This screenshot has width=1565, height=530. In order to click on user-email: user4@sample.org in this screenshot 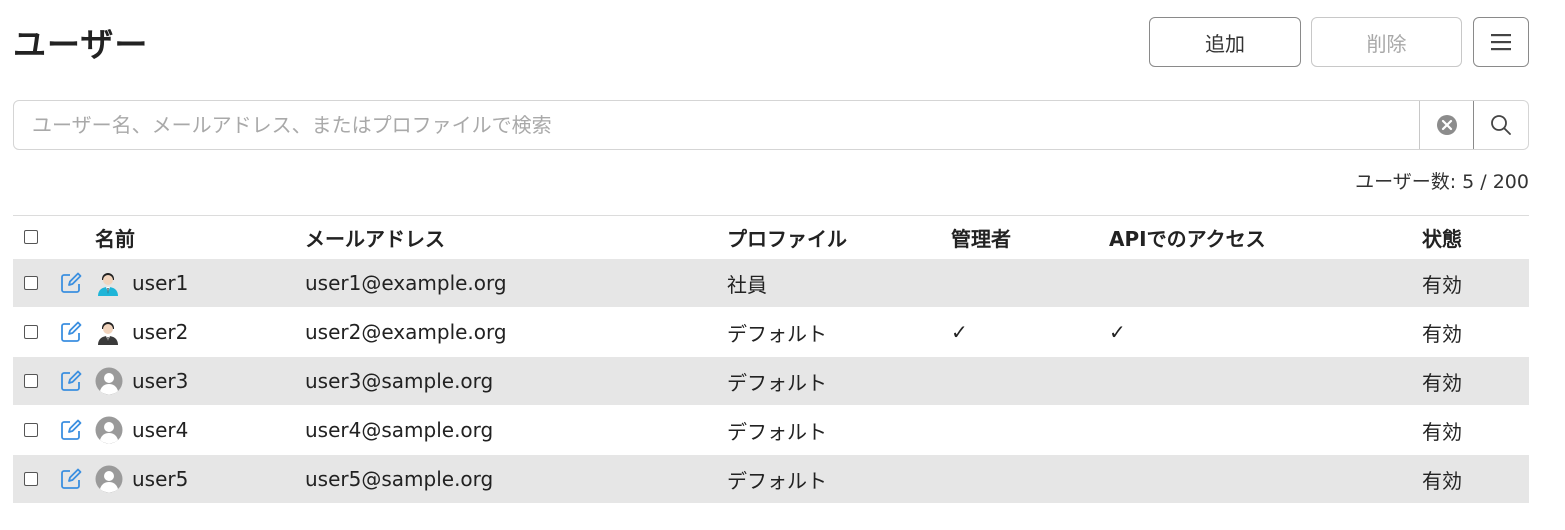, I will do `click(399, 430)`.